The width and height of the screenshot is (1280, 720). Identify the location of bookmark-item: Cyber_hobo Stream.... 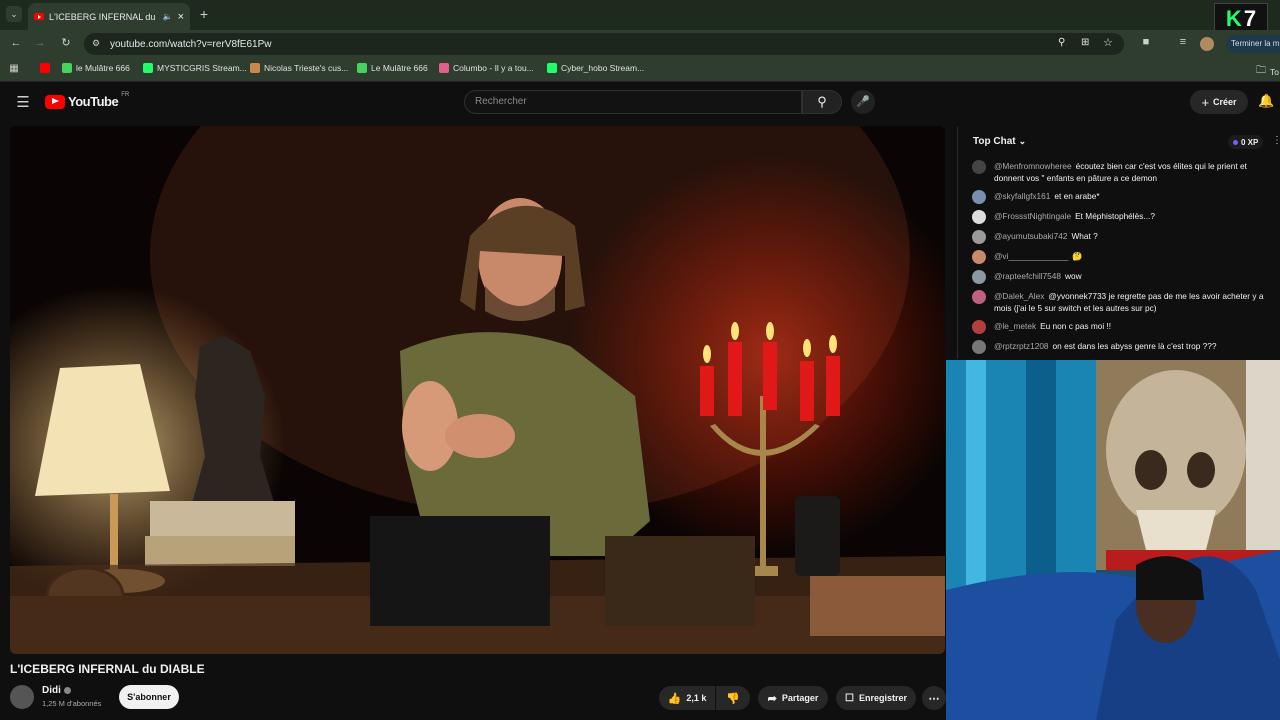
(595, 68).